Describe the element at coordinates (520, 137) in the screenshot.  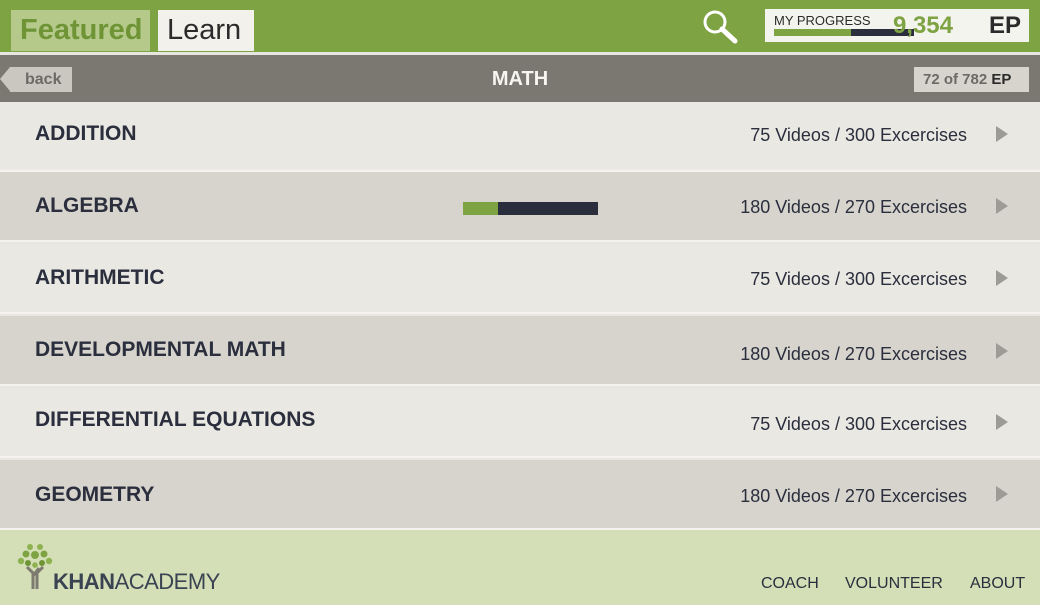
I see `topic-row-addition: ADDITION 75 Videos / 300 Excercises` at that location.